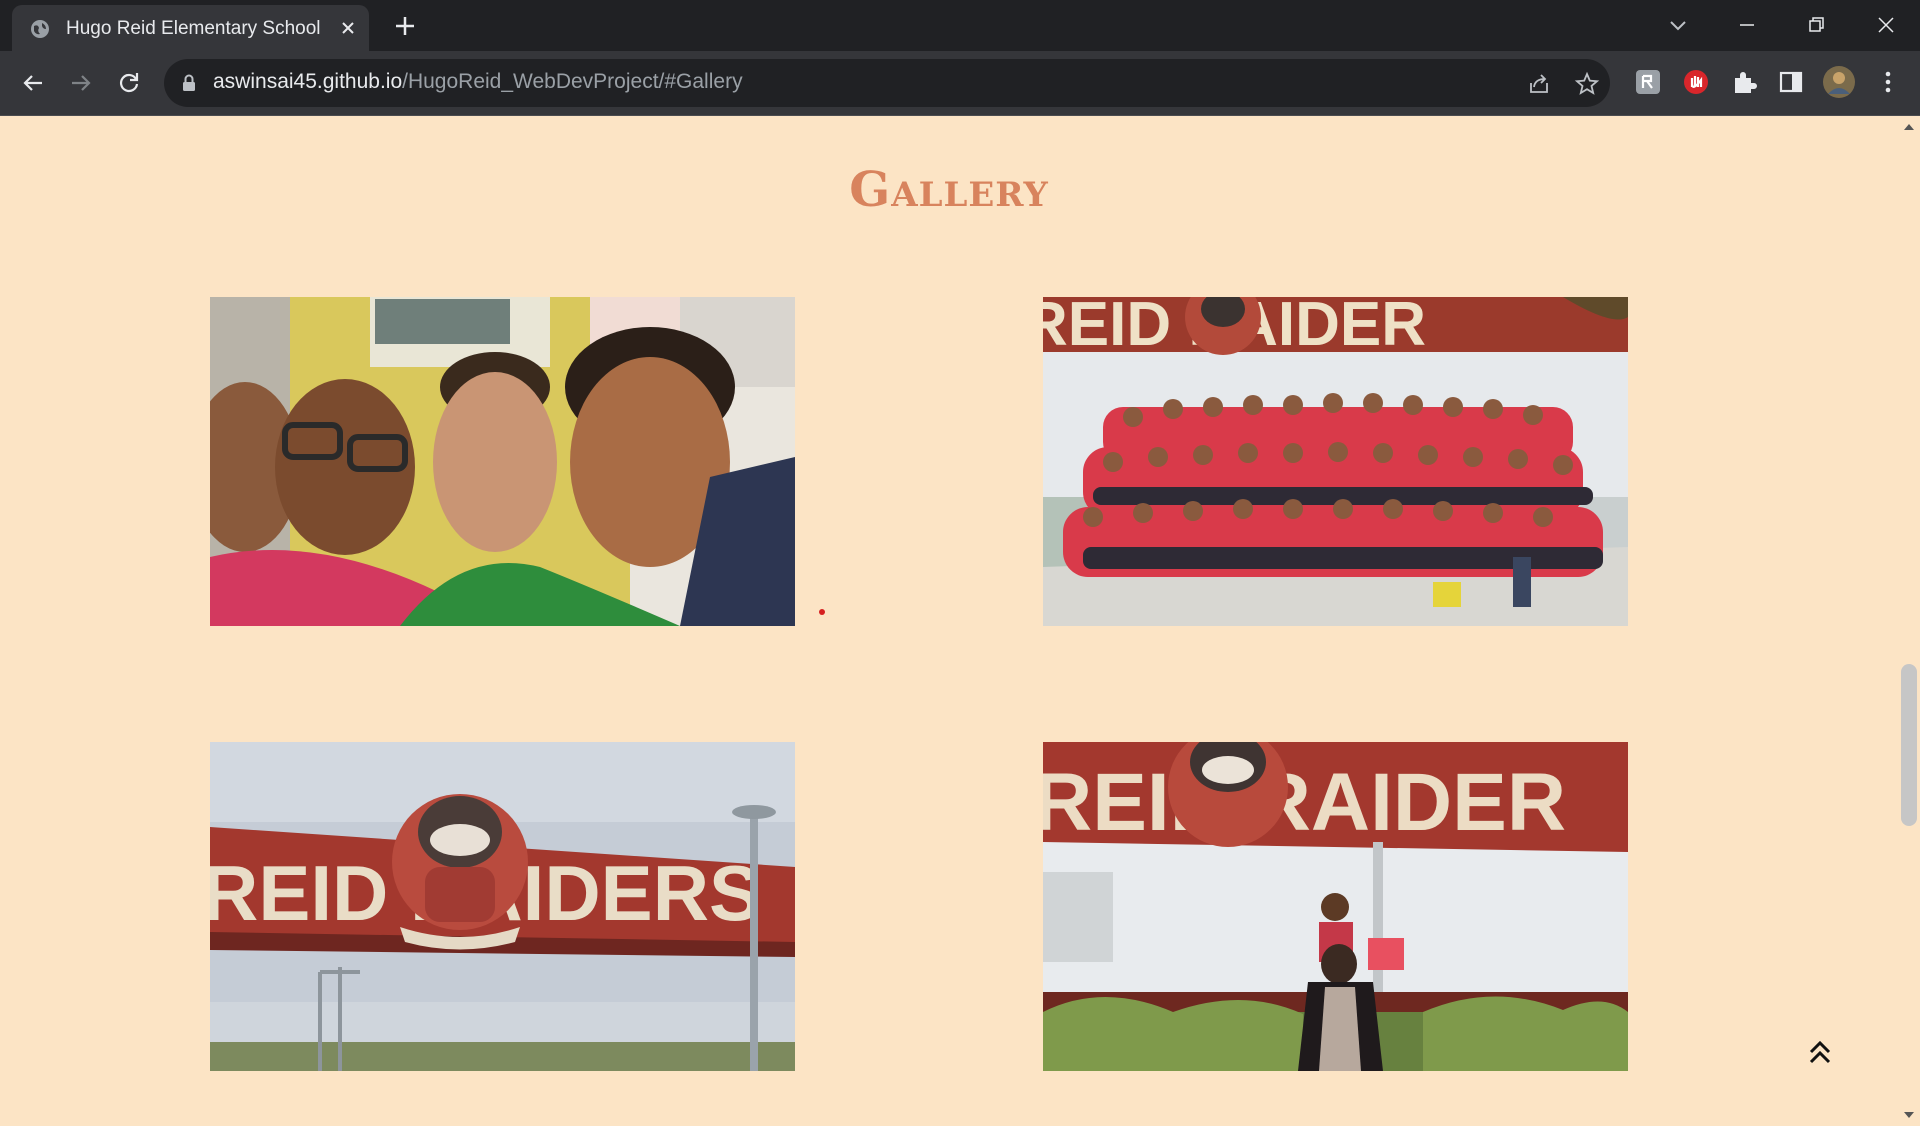 This screenshot has height=1126, width=1920. Describe the element at coordinates (960, 25) in the screenshot. I see `tab-strip: Hugo Reid Elementary School` at that location.